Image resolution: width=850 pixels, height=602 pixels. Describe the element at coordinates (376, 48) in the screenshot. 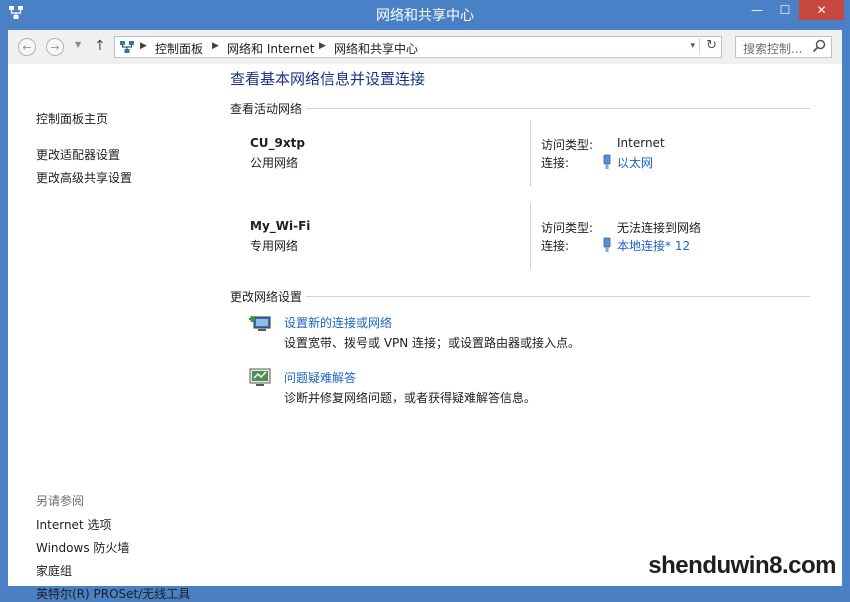

I see `breadcrumb-network-sharing-center: 网络和共享中心` at that location.